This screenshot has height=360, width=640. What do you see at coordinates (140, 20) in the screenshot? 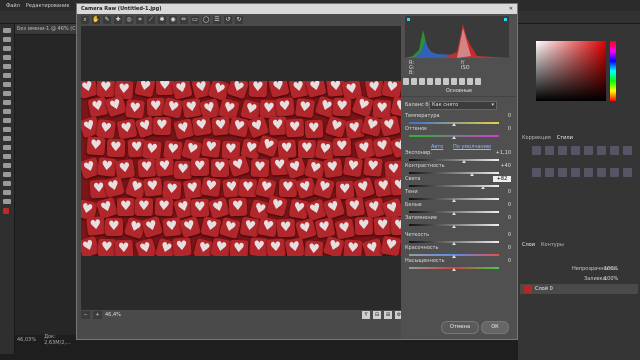
I see `crop-tool-icon: ⌗` at bounding box center [140, 20].